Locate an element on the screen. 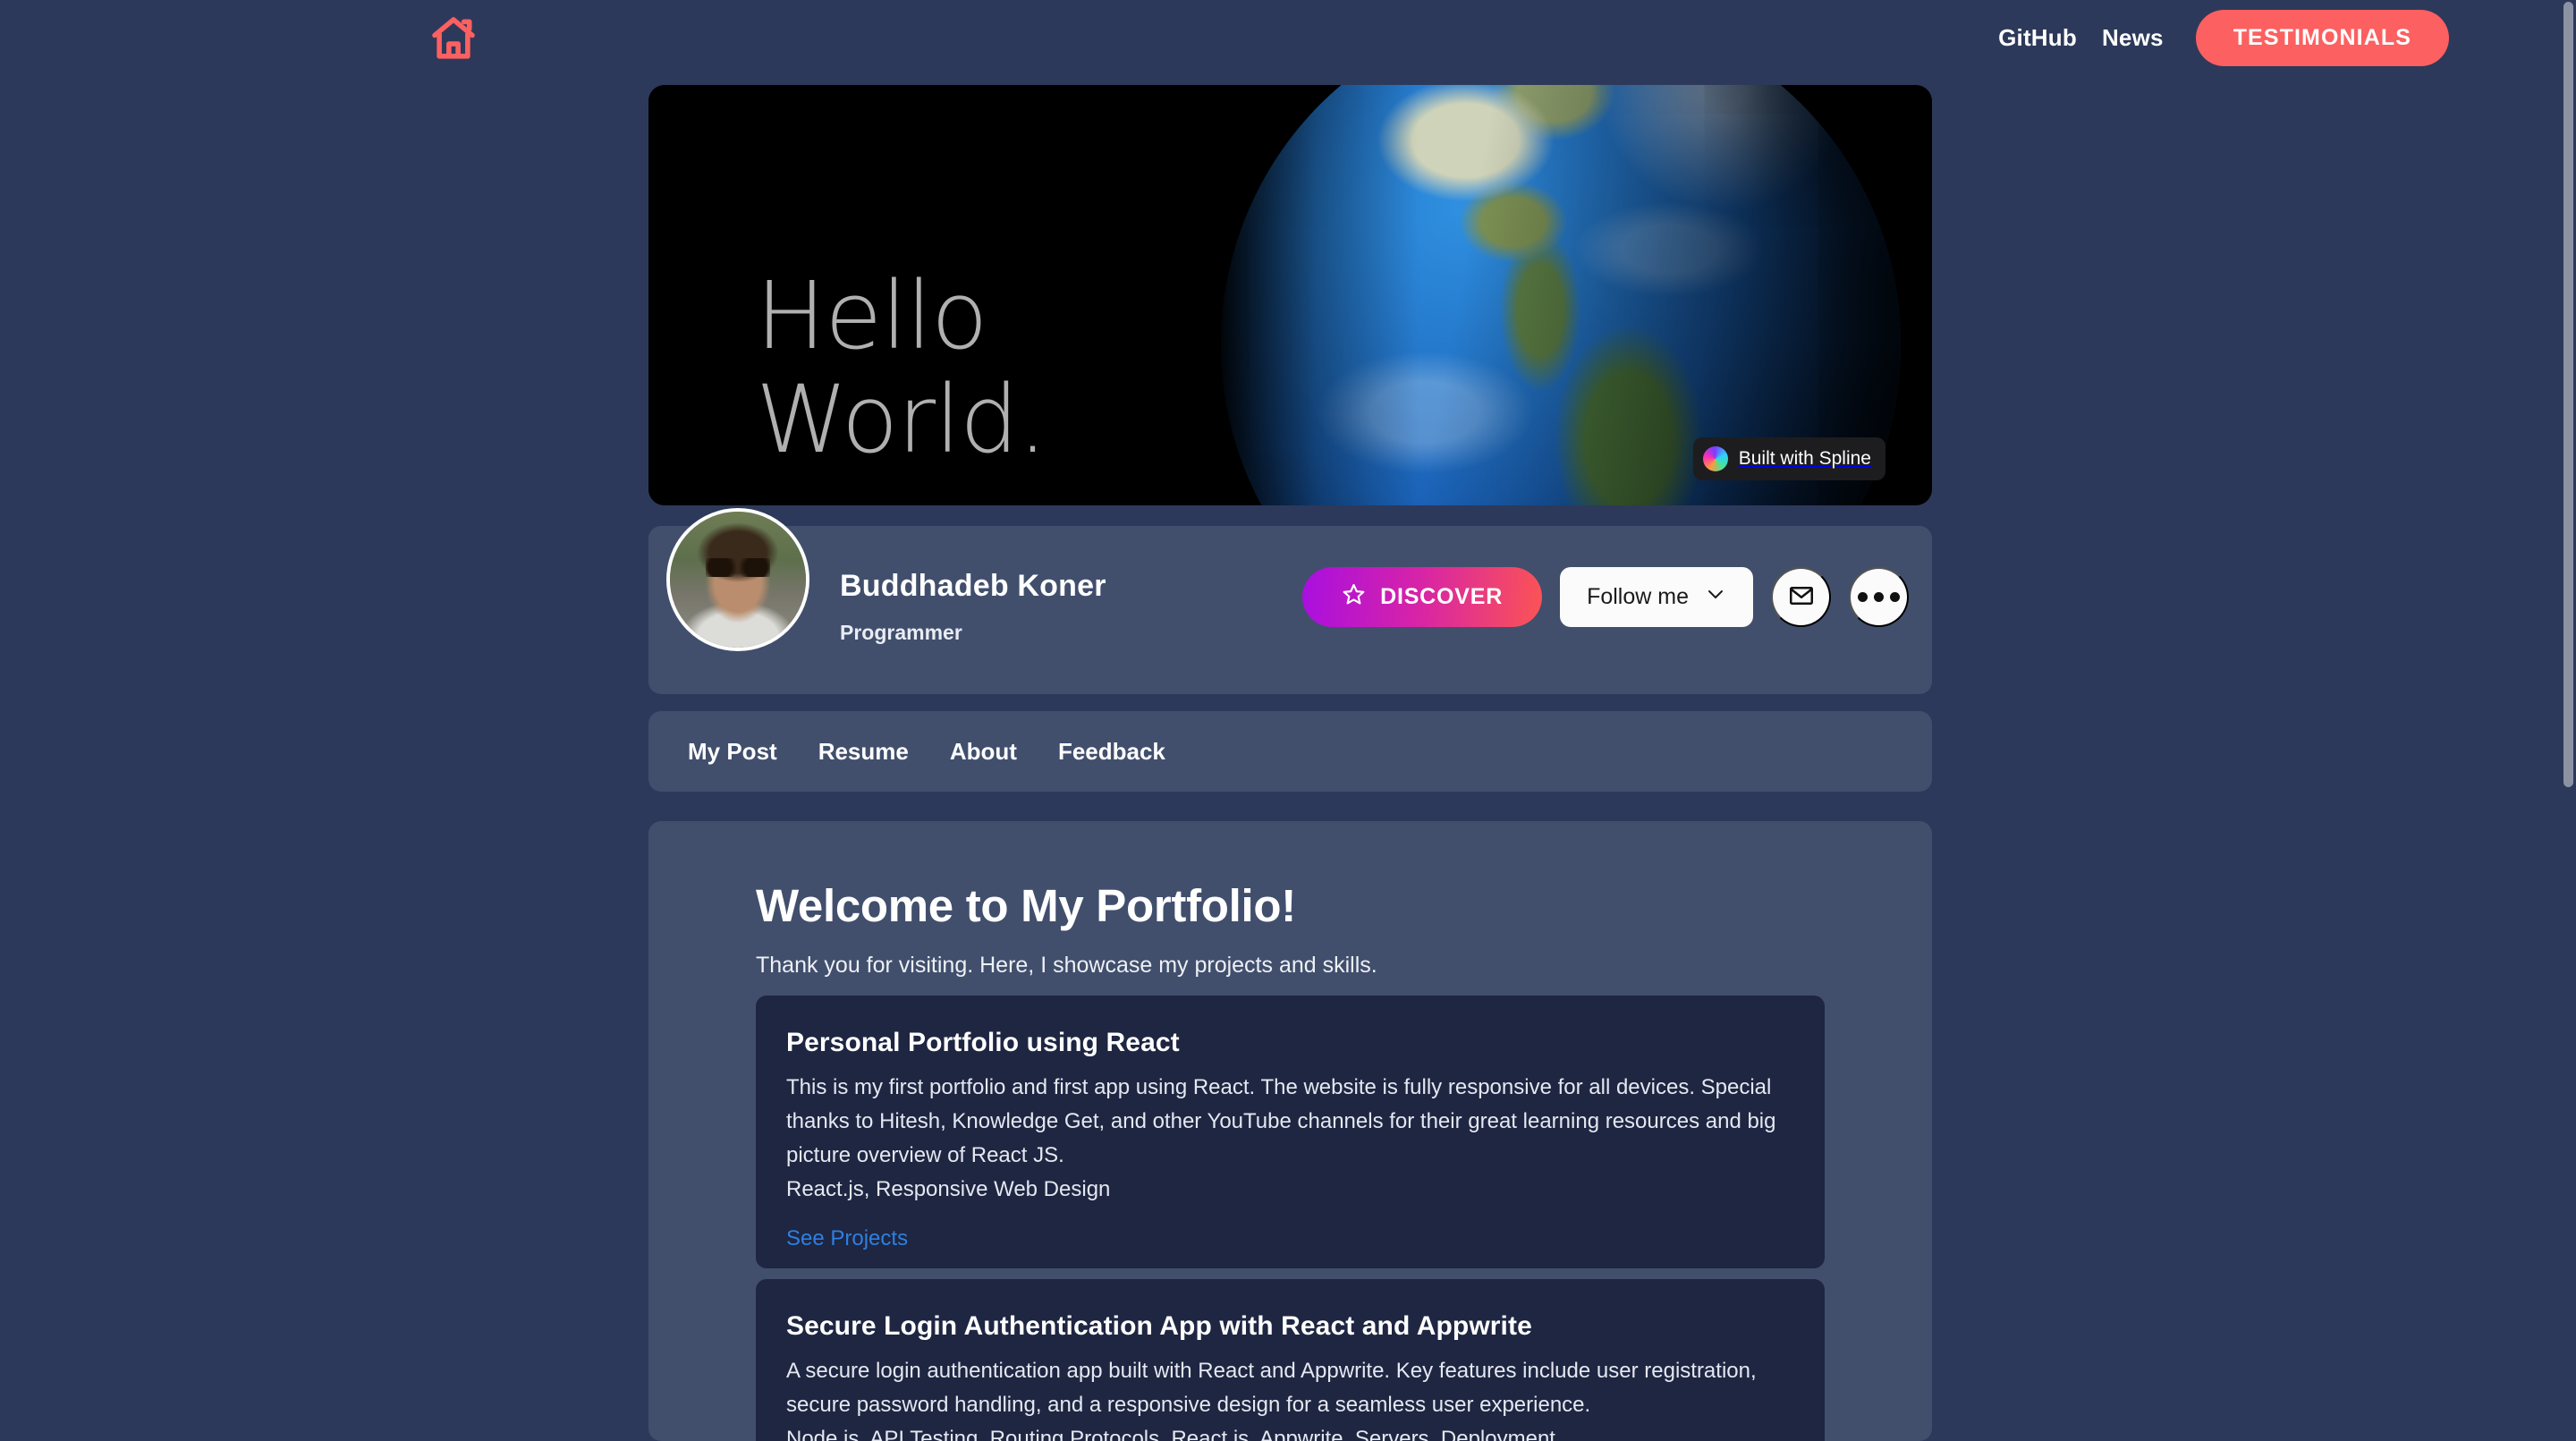 The width and height of the screenshot is (2576, 1441). hero-title-line-2: World. is located at coordinates (901, 420).